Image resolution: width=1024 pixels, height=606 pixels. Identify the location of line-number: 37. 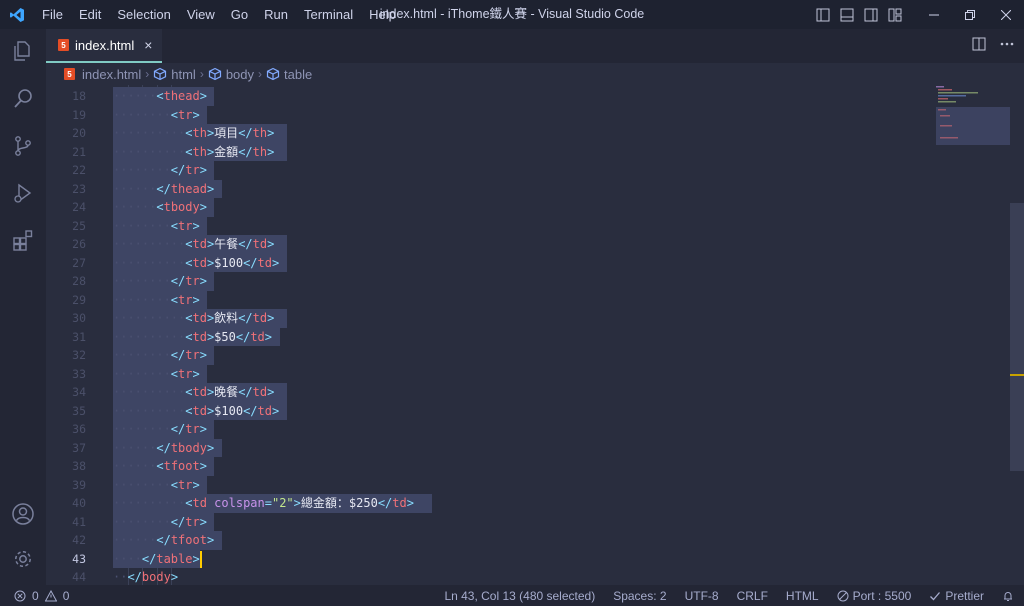
(79, 447).